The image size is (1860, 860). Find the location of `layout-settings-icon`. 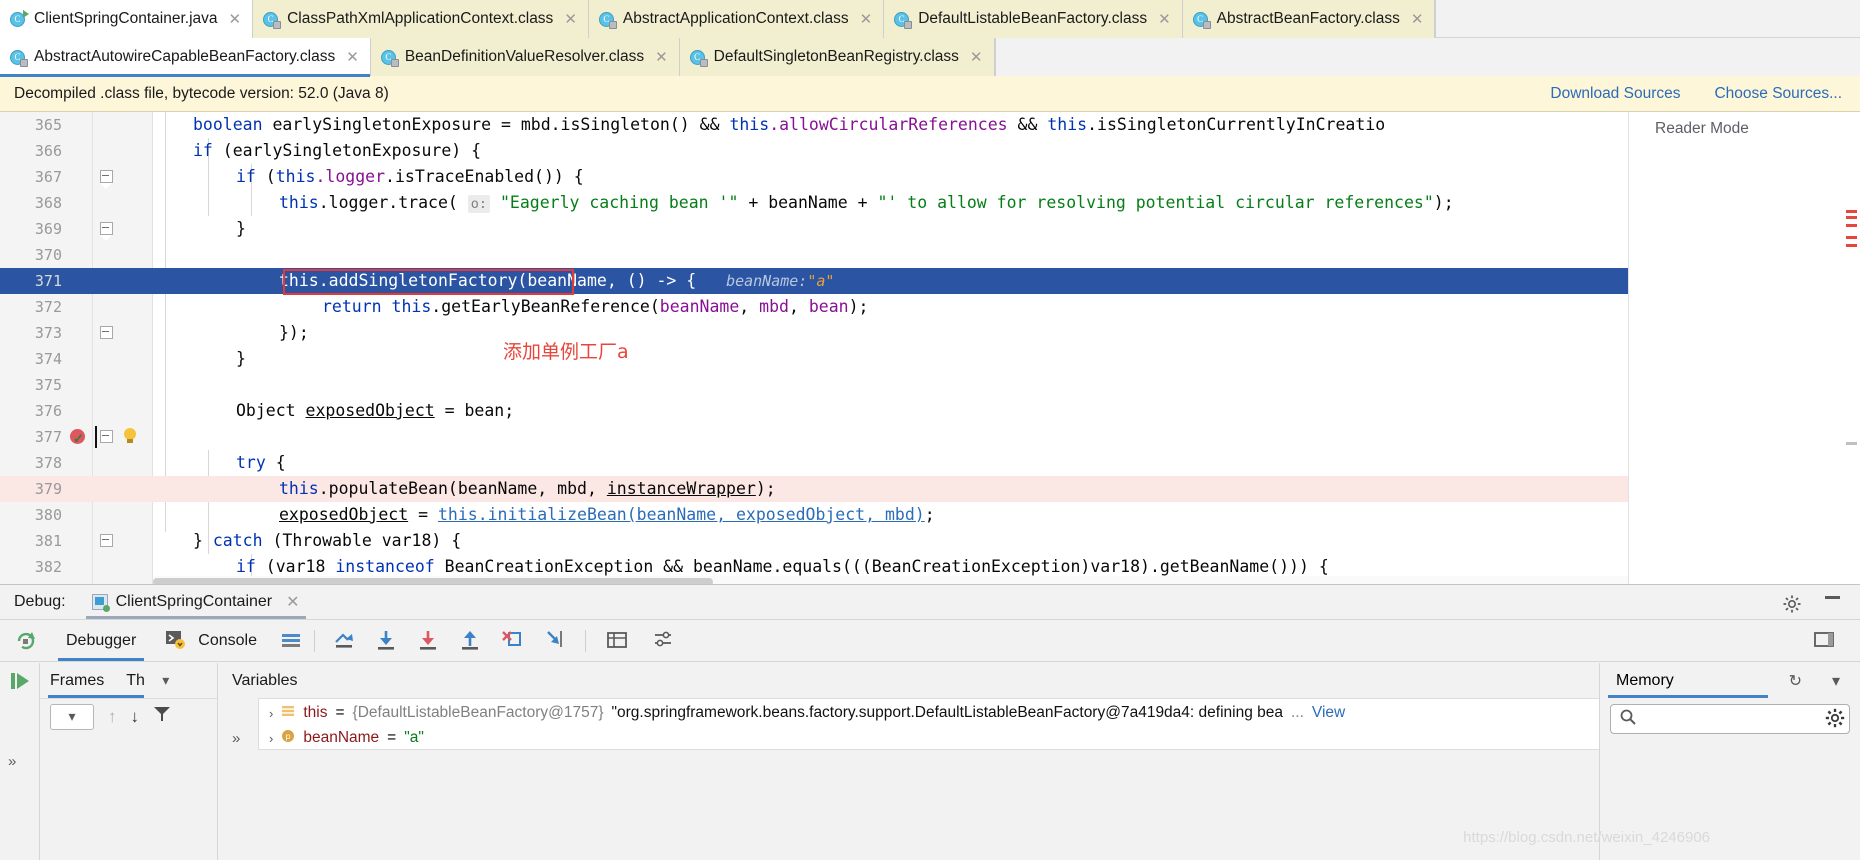

layout-settings-icon is located at coordinates (292, 641).